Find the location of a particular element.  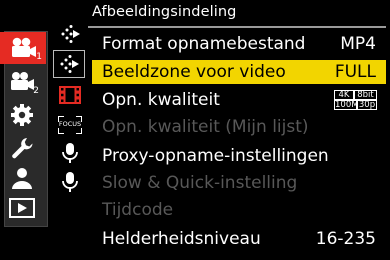

subtab-focus: FOCUS is located at coordinates (70, 125).